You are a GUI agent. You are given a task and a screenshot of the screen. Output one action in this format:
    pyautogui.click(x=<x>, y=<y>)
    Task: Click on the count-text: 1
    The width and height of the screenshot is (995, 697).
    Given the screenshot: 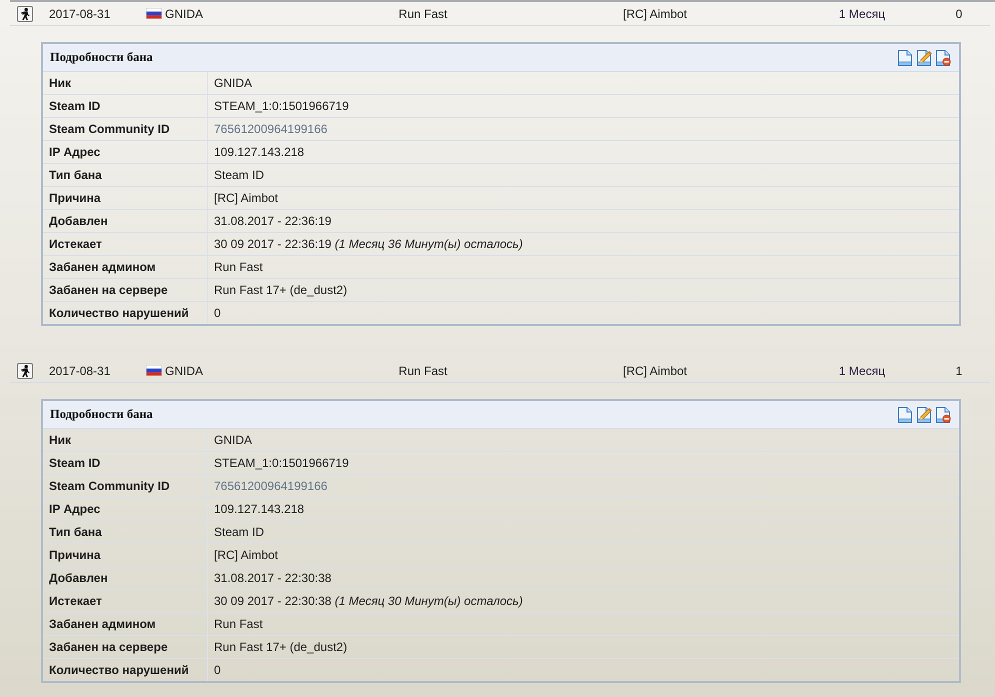 What is the action you would take?
    pyautogui.click(x=959, y=371)
    